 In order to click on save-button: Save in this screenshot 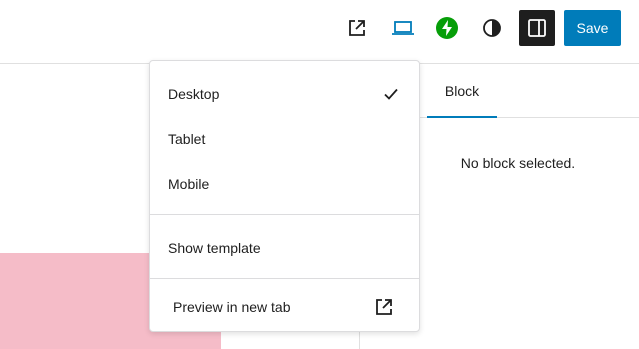, I will do `click(592, 28)`.